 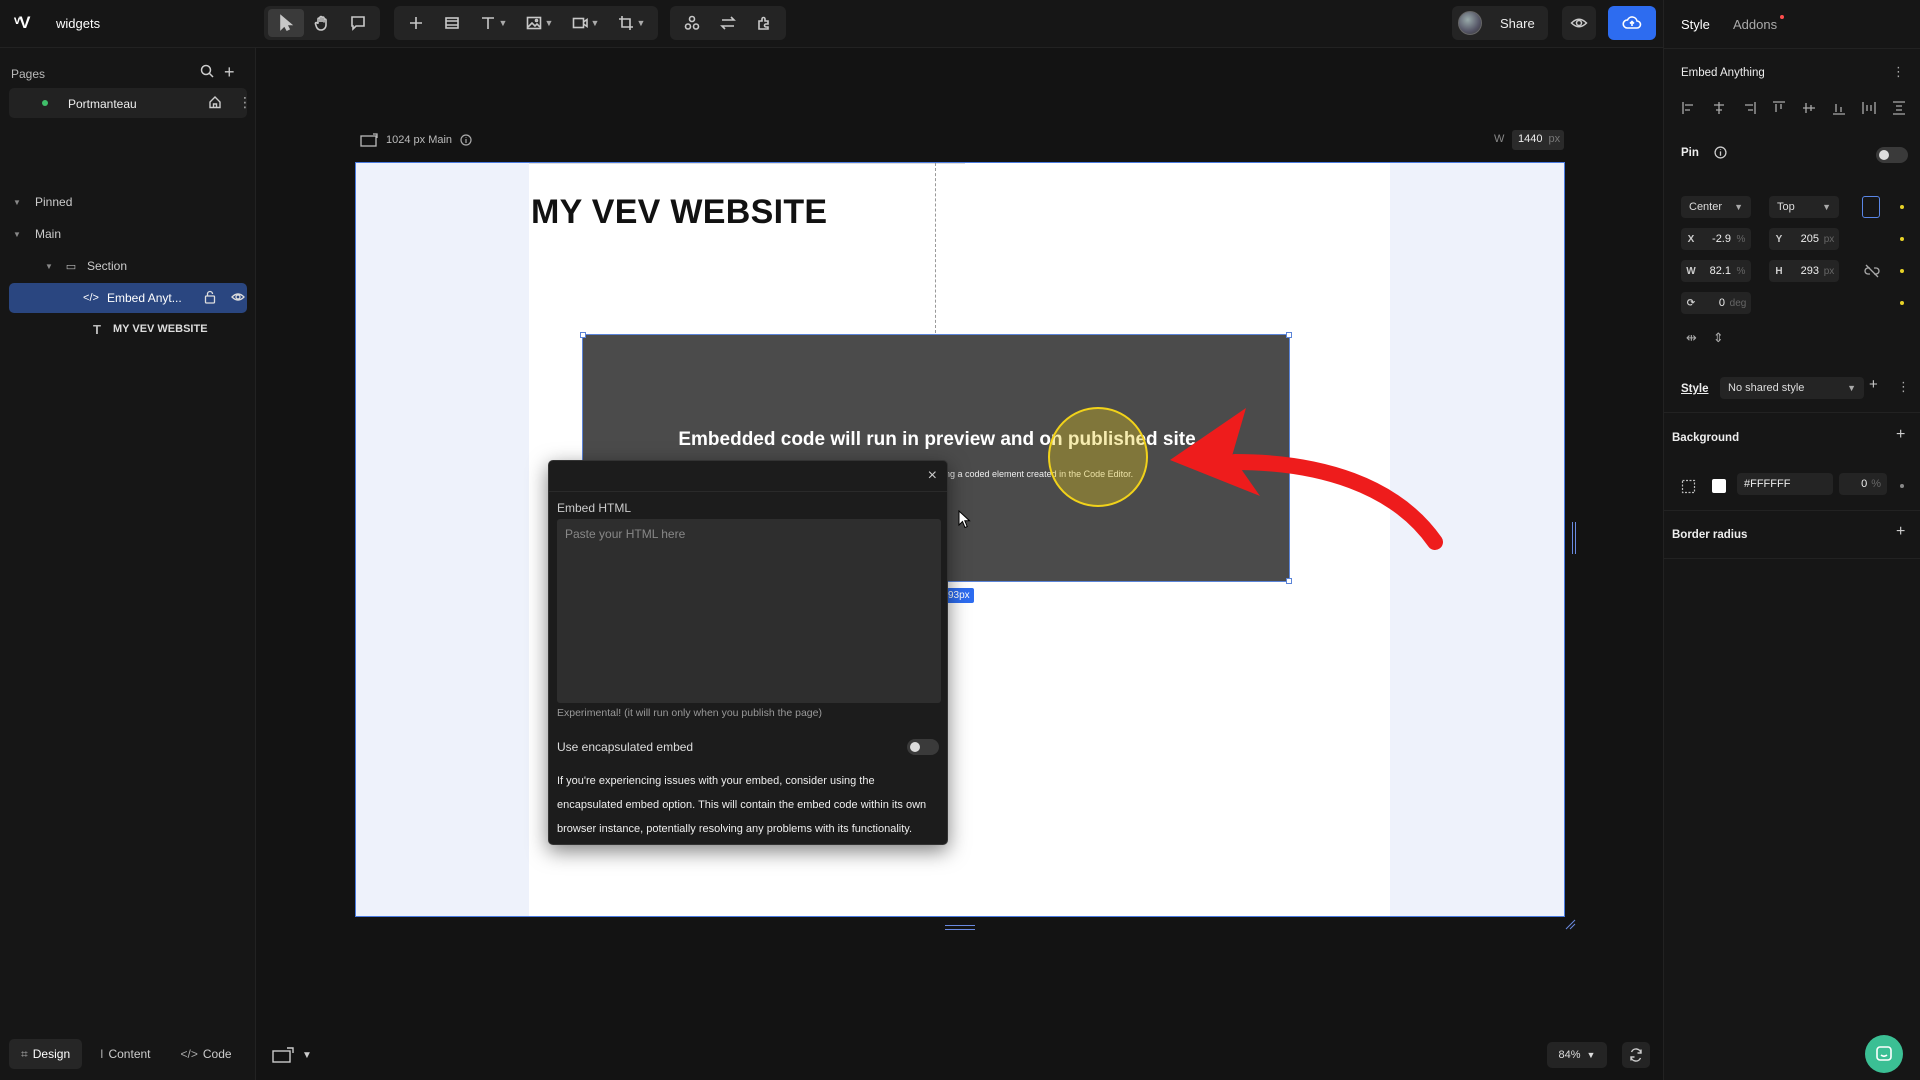 What do you see at coordinates (78, 23) in the screenshot?
I see `project-name: widgets` at bounding box center [78, 23].